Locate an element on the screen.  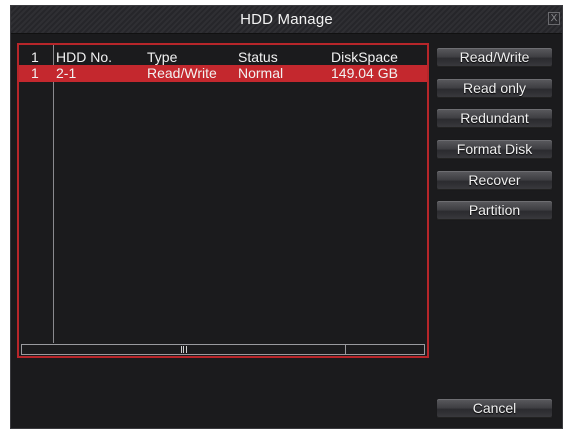
grip-icon is located at coordinates (184, 349).